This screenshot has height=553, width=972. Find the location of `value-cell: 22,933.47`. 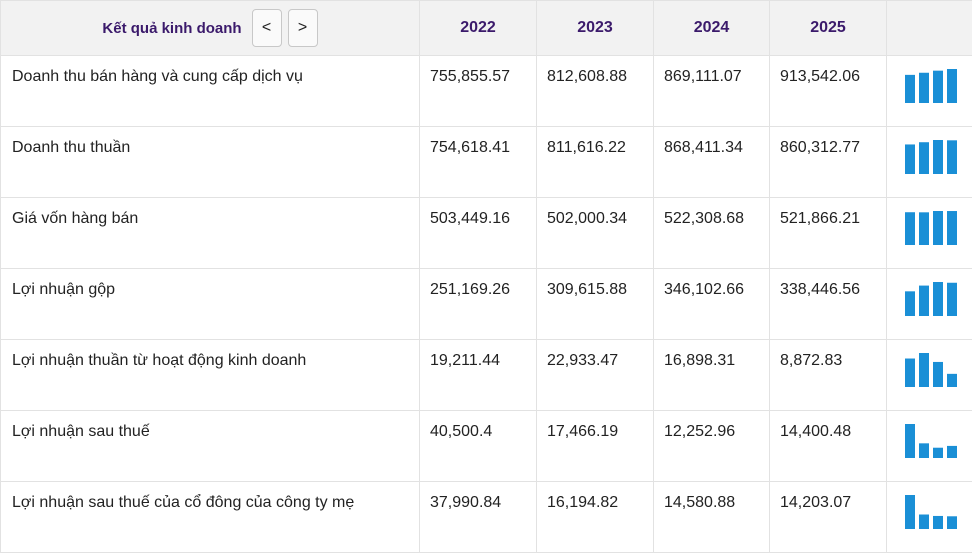

value-cell: 22,933.47 is located at coordinates (595, 375).